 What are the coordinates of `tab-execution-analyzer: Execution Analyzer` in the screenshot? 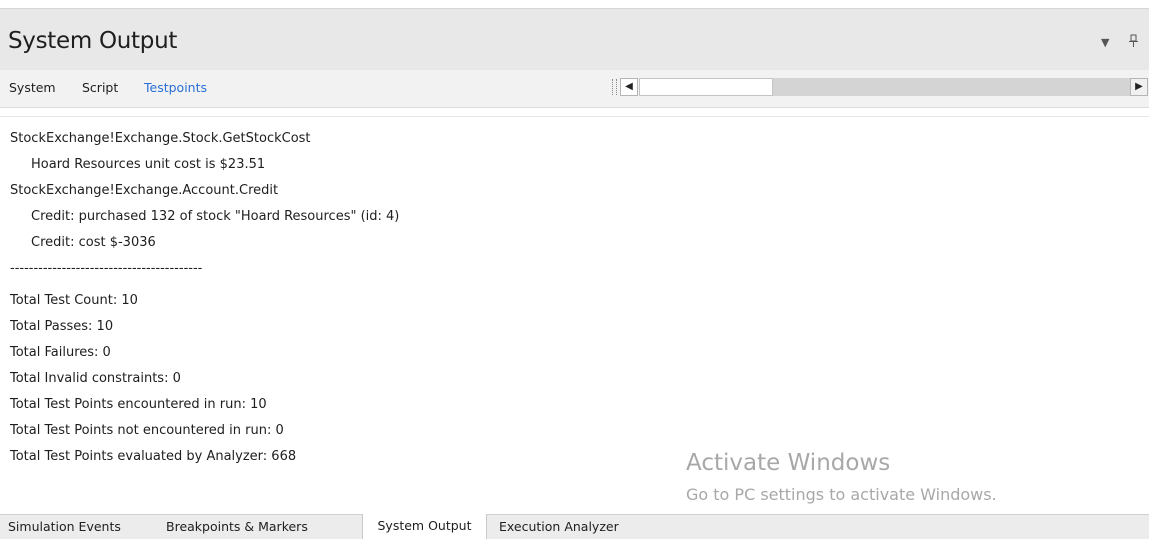 It's located at (559, 527).